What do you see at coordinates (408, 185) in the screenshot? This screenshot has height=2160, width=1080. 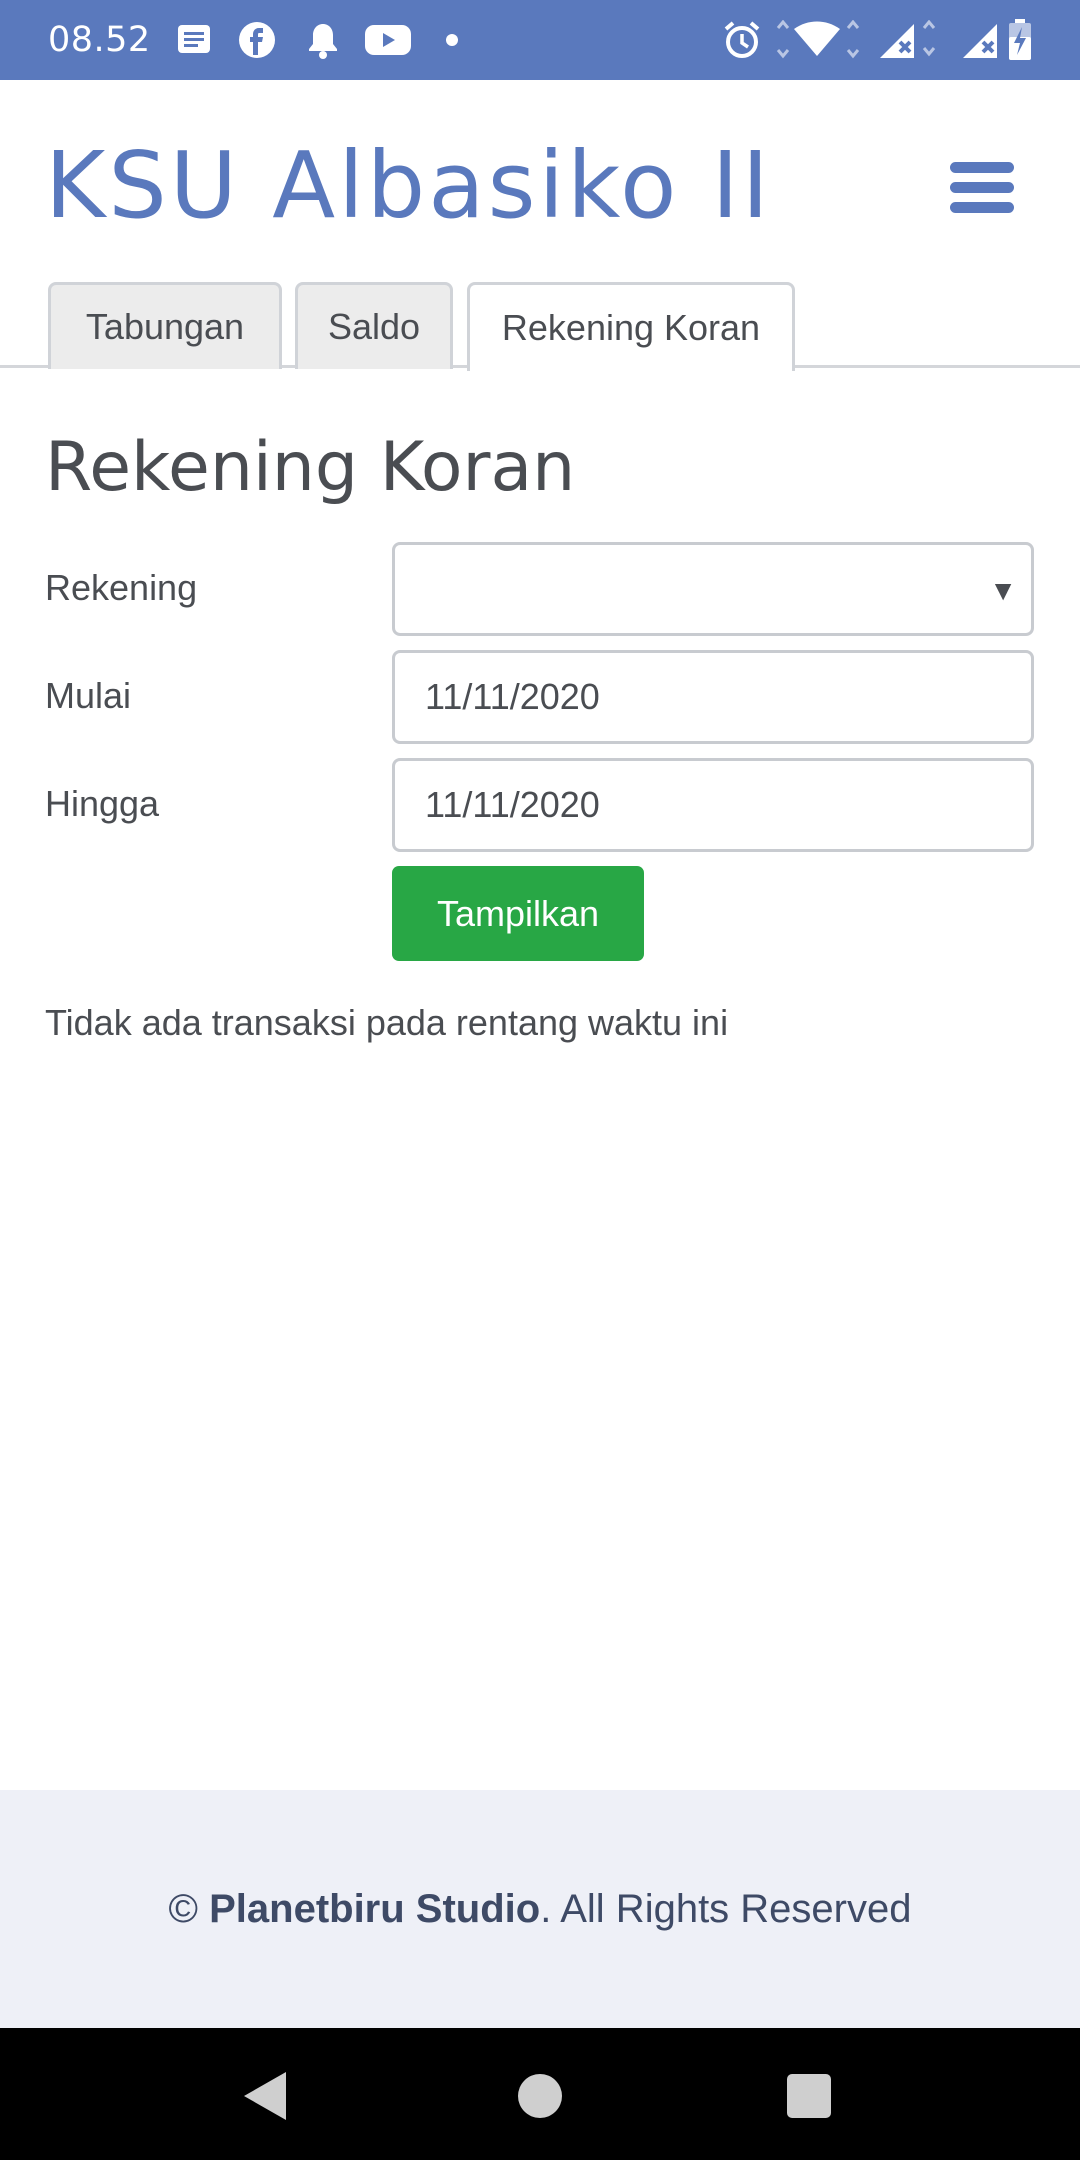 I see `app-title: KSU Albasiko II` at bounding box center [408, 185].